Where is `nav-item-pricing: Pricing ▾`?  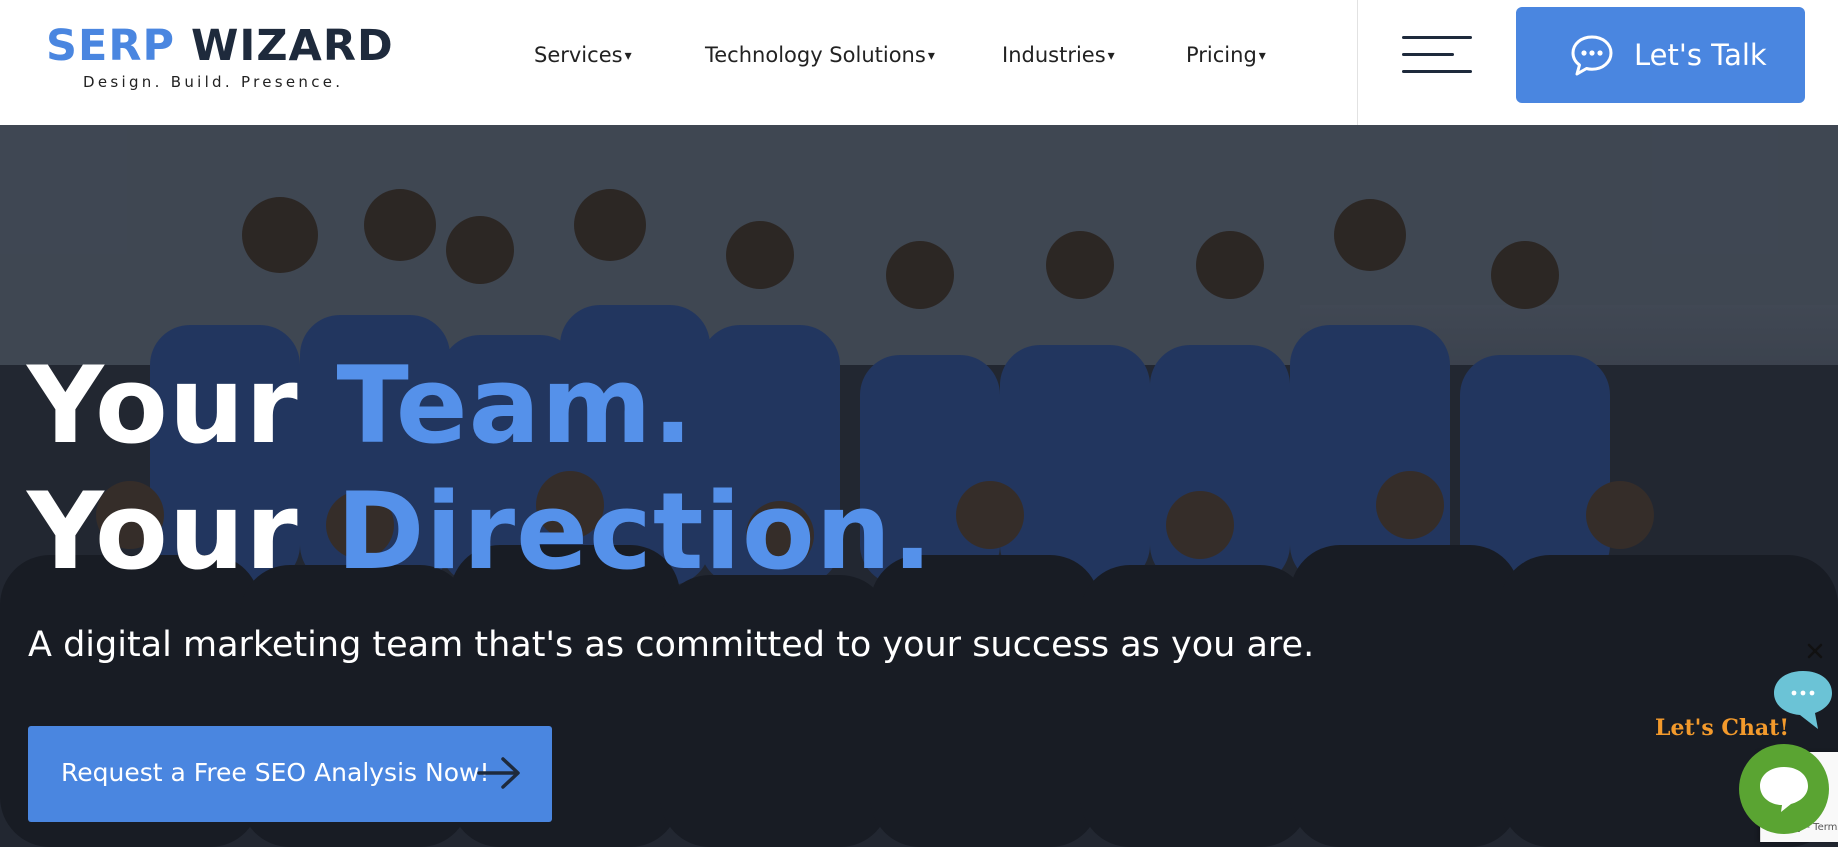 nav-item-pricing: Pricing ▾ is located at coordinates (1226, 55).